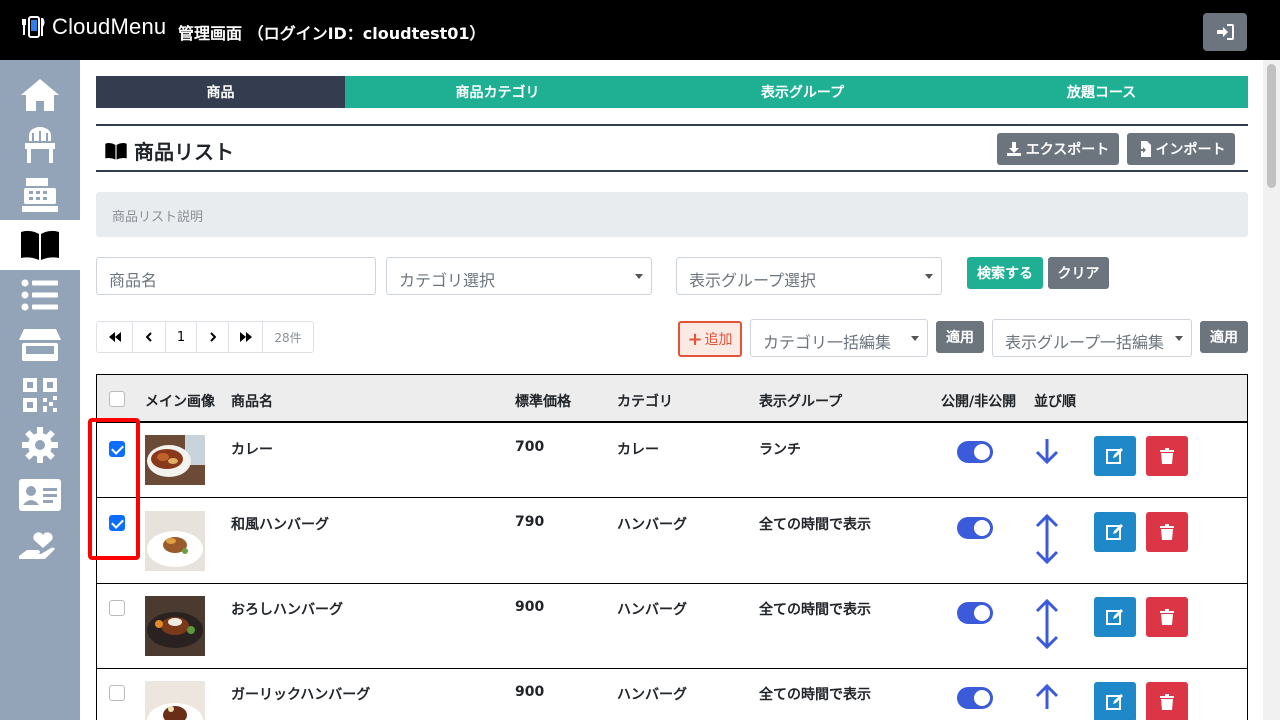 Image resolution: width=1280 pixels, height=720 pixels. Describe the element at coordinates (497, 92) in the screenshot. I see `tab-product-categories: 商品カテゴリ` at that location.